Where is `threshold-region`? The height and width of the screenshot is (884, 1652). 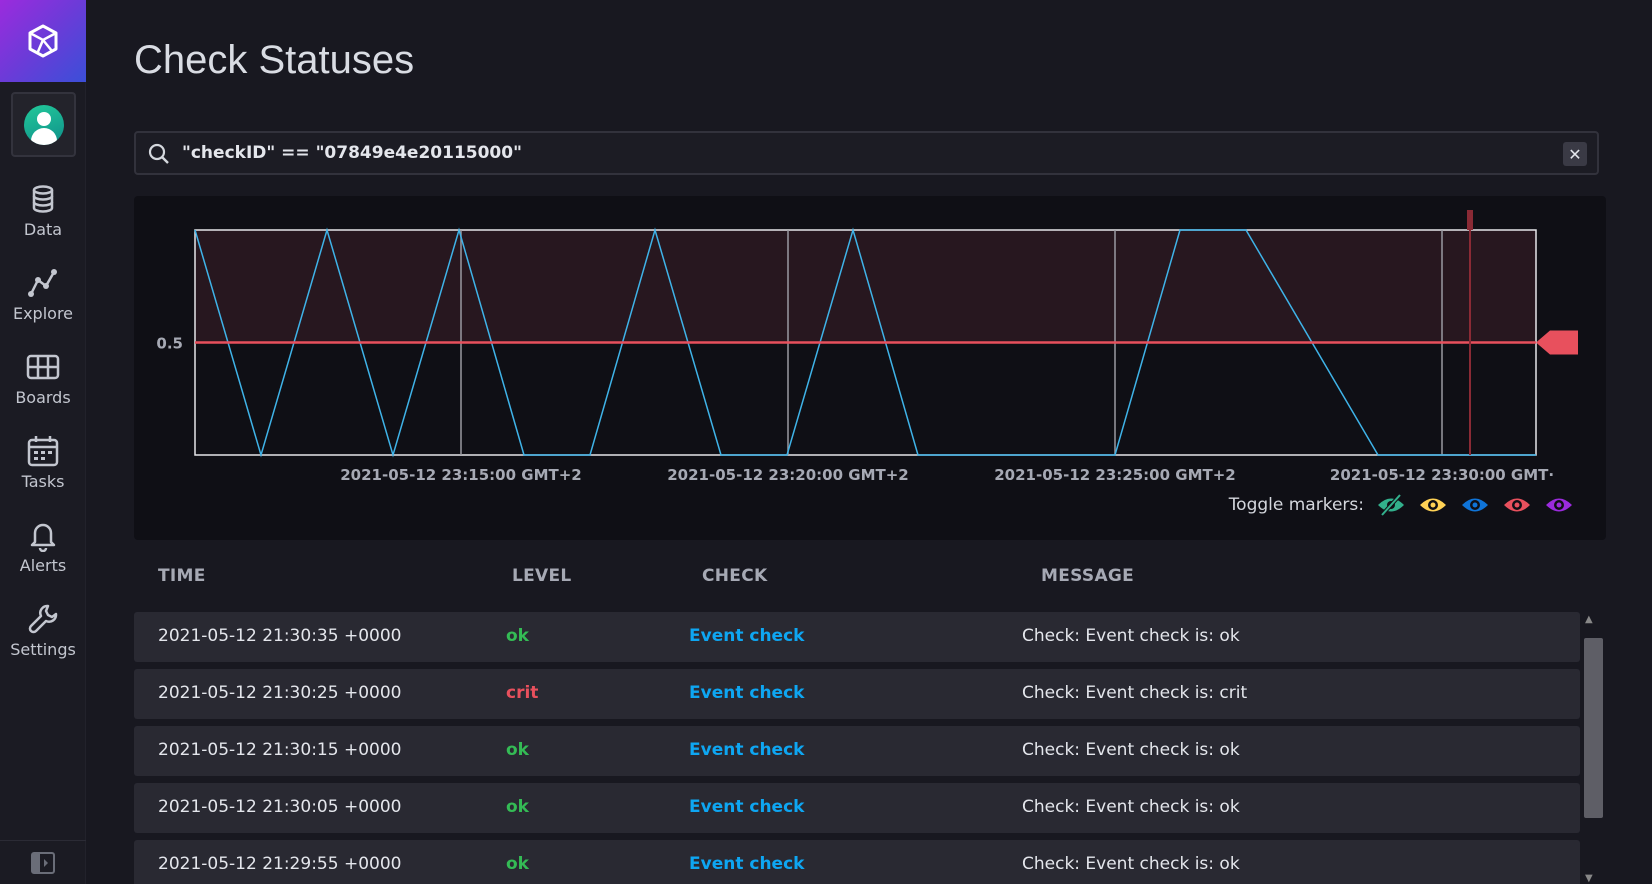
threshold-region is located at coordinates (865, 286).